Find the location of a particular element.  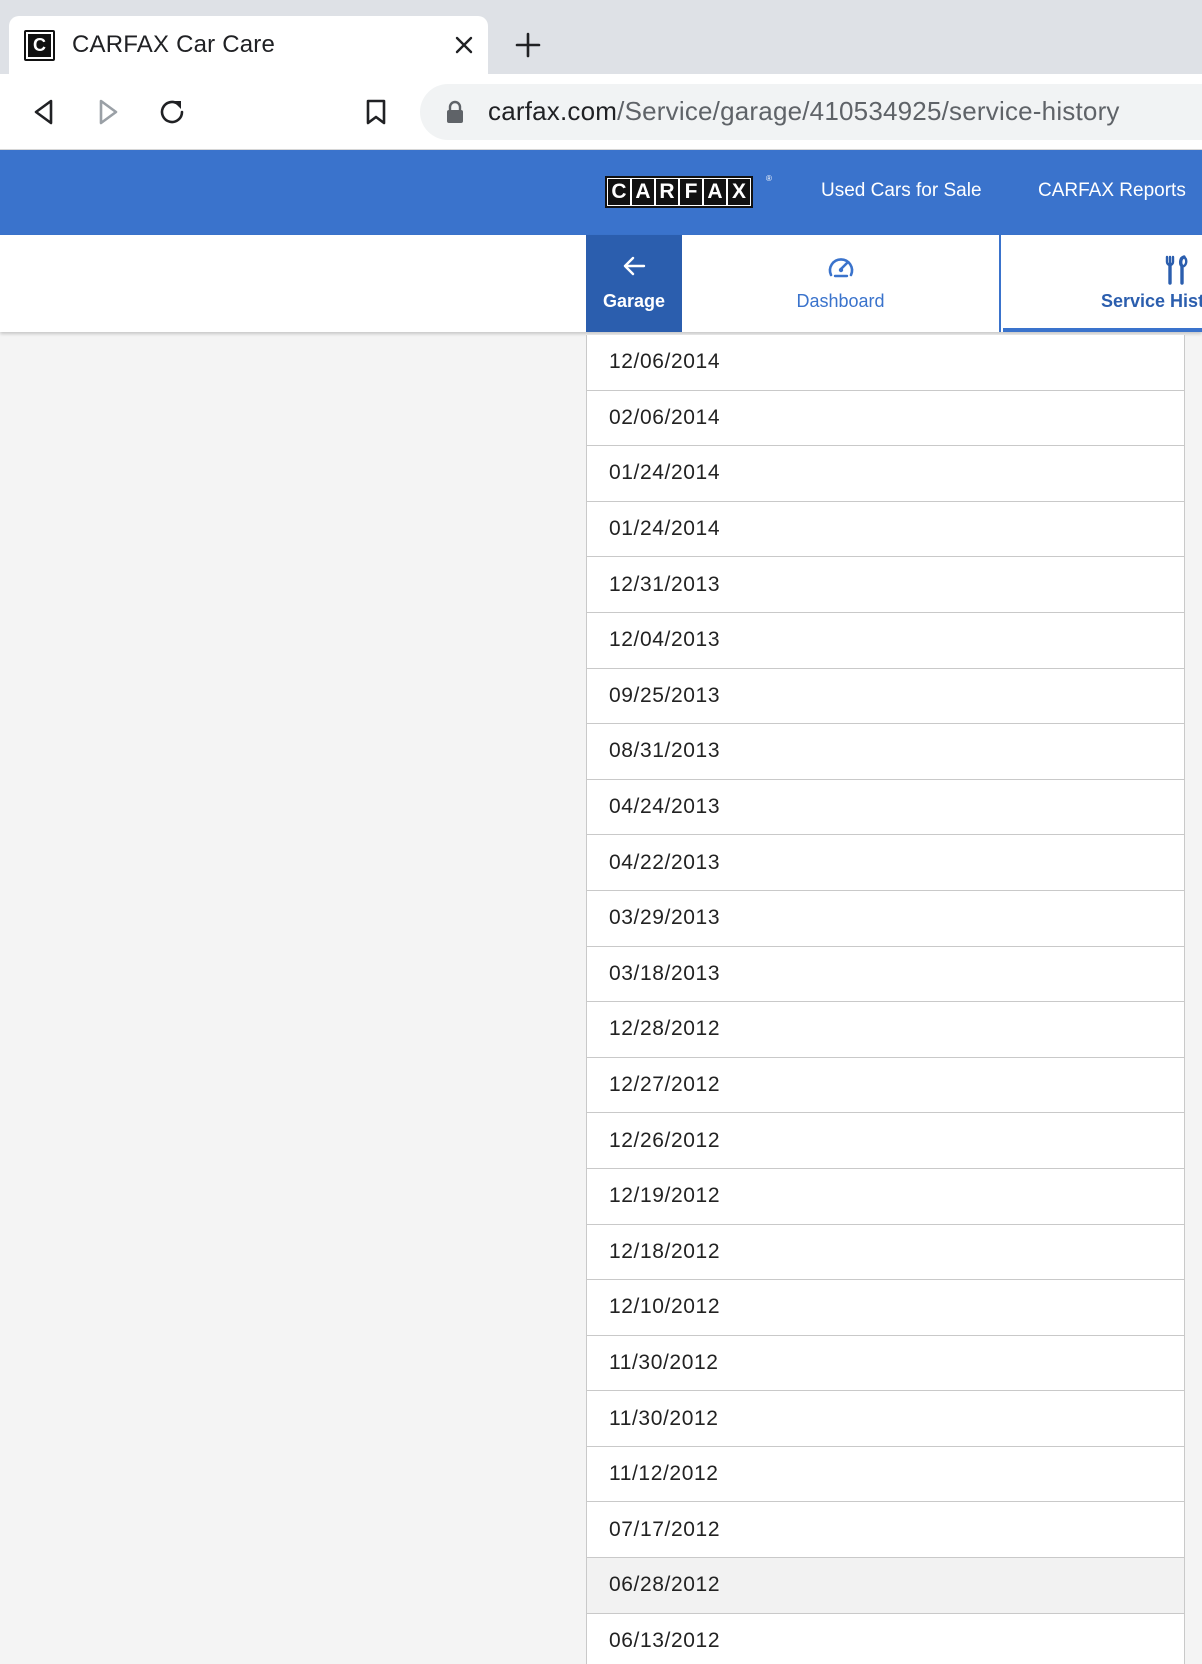

list-item: 12/19/2012 is located at coordinates (885, 1196).